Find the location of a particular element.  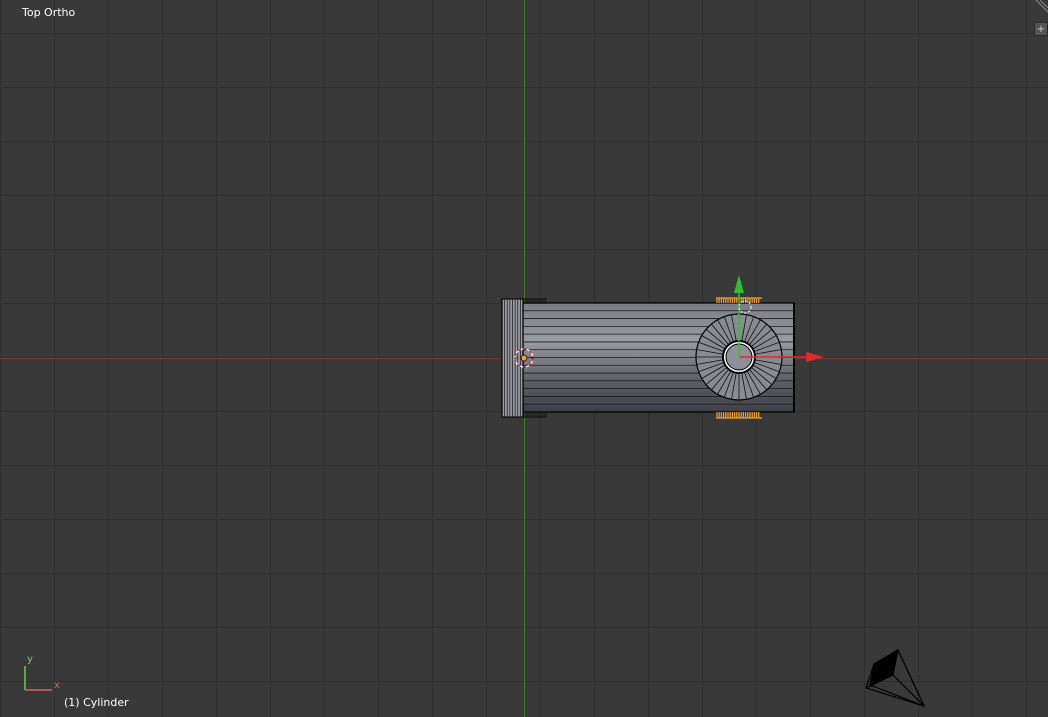

object-origin-icon is located at coordinates (524, 358).